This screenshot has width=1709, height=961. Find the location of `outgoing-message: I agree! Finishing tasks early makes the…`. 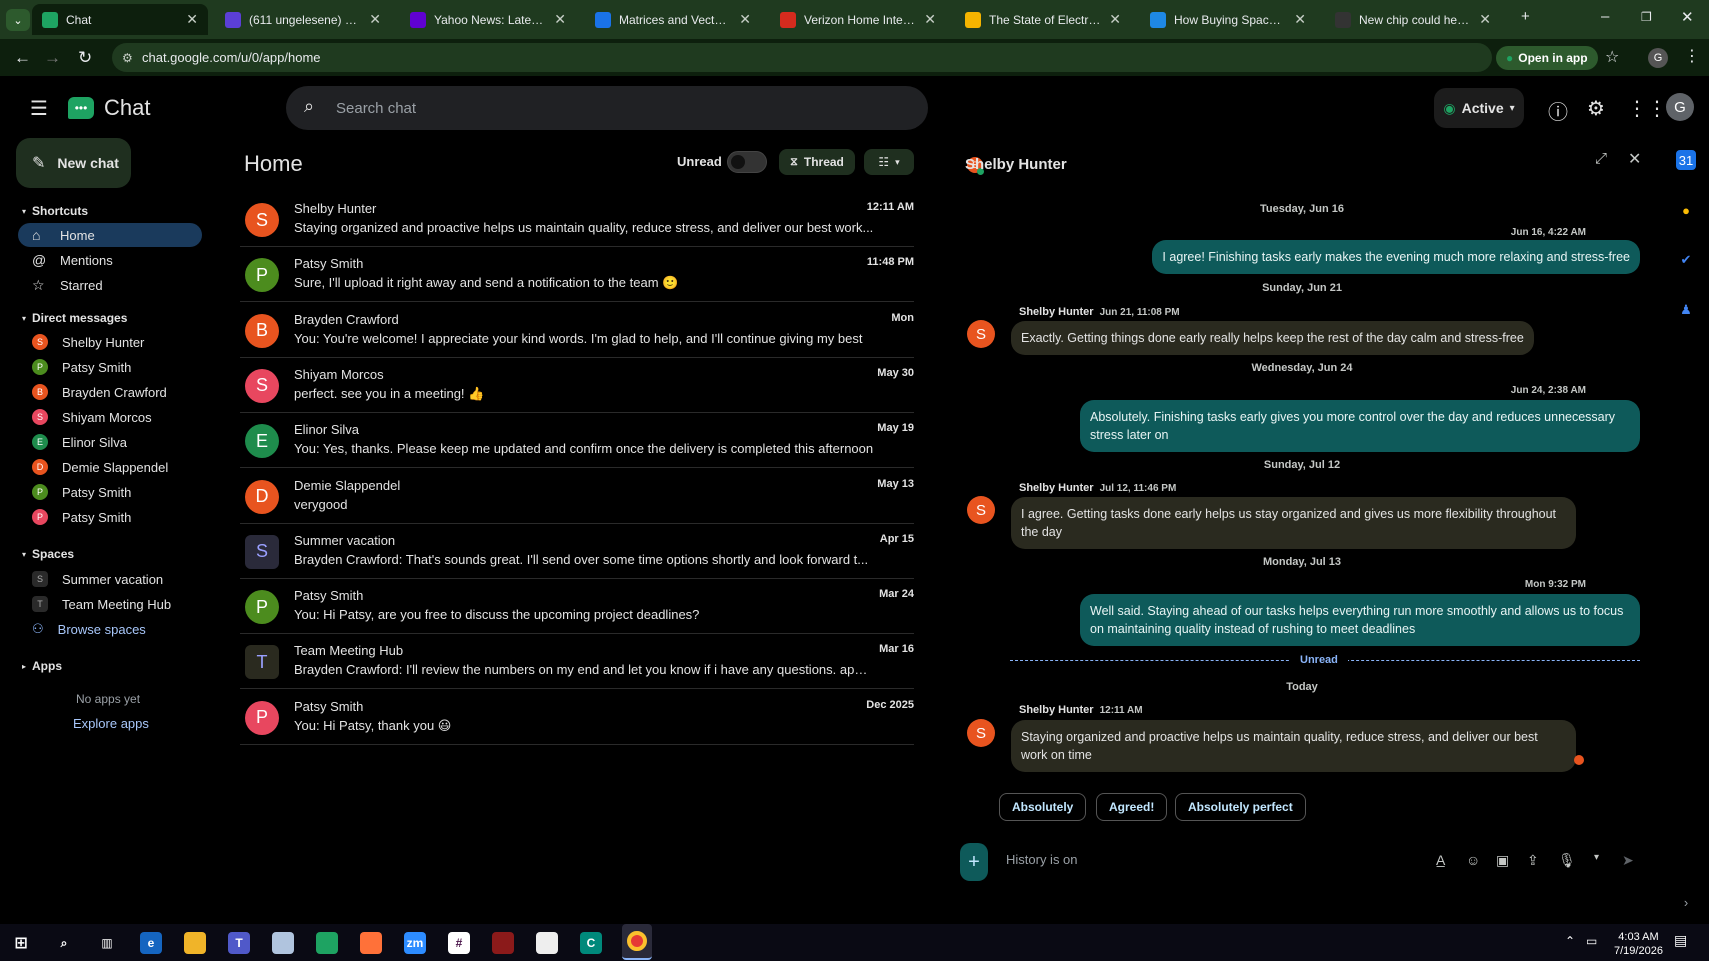

outgoing-message: I agree! Finishing tasks early makes the… is located at coordinates (1396, 257).